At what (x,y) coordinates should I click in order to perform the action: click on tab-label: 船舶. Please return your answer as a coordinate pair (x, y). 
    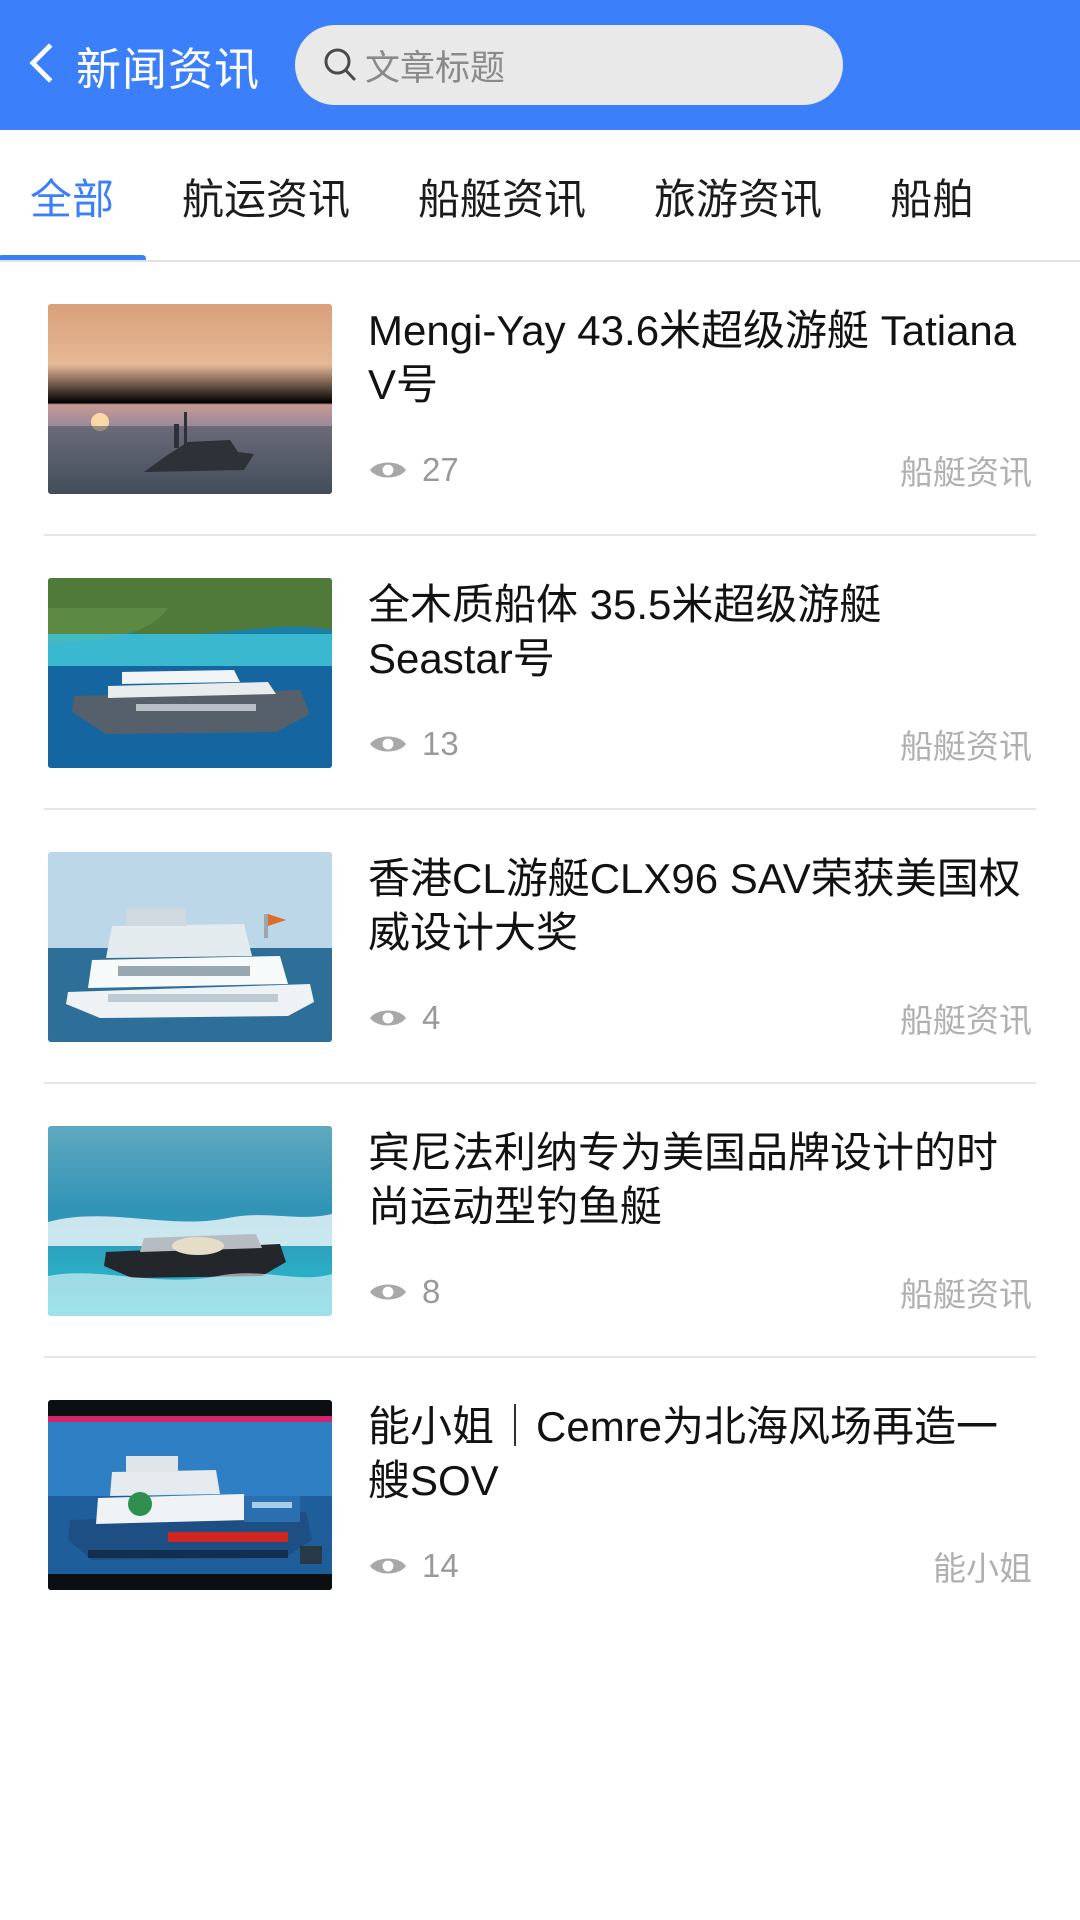
    Looking at the image, I should click on (932, 199).